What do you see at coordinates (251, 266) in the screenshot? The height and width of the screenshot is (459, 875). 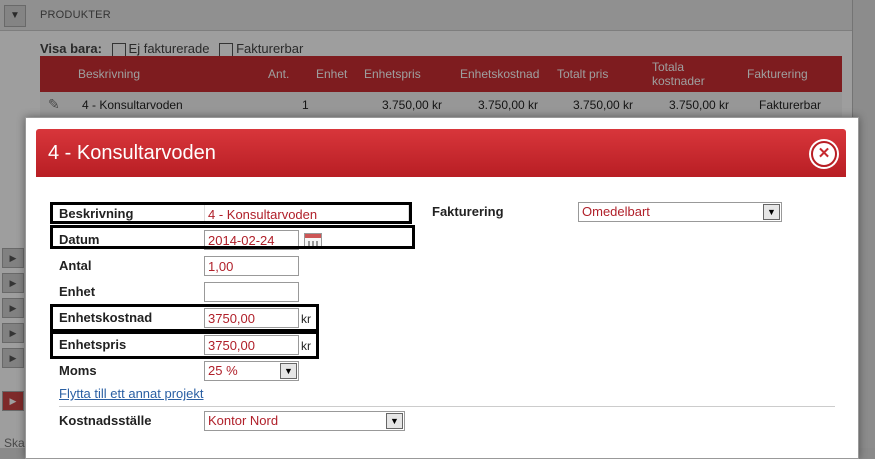 I see `antal-field: 1,00` at bounding box center [251, 266].